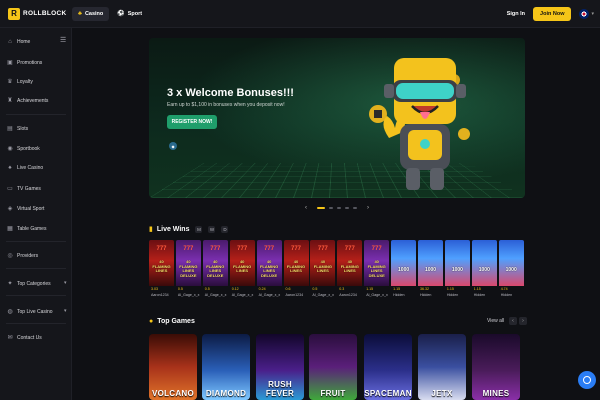 This screenshot has width=600, height=400. Describe the element at coordinates (262, 289) in the screenshot. I see `win-amount: 0.24` at that location.